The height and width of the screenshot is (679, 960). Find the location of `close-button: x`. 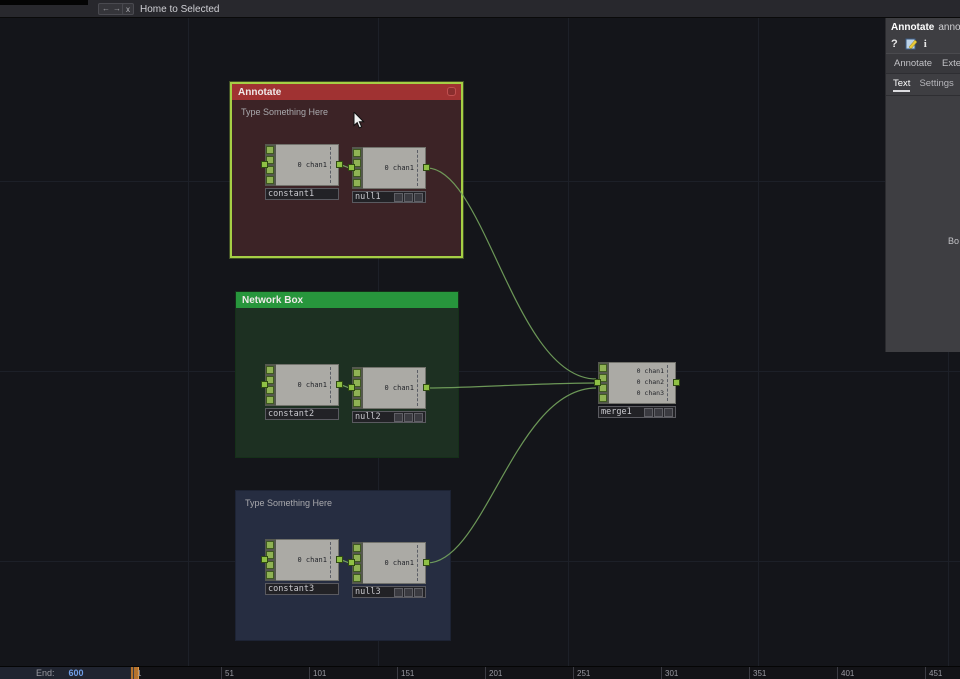

close-button: x is located at coordinates (128, 9).